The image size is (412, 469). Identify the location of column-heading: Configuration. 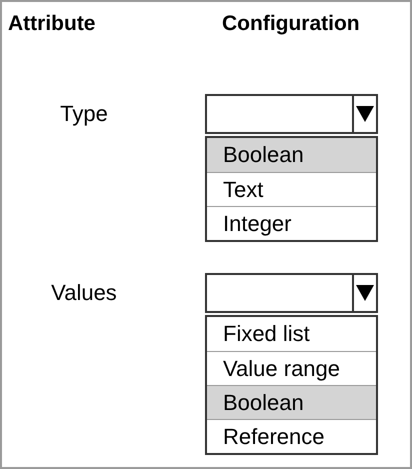
(291, 24).